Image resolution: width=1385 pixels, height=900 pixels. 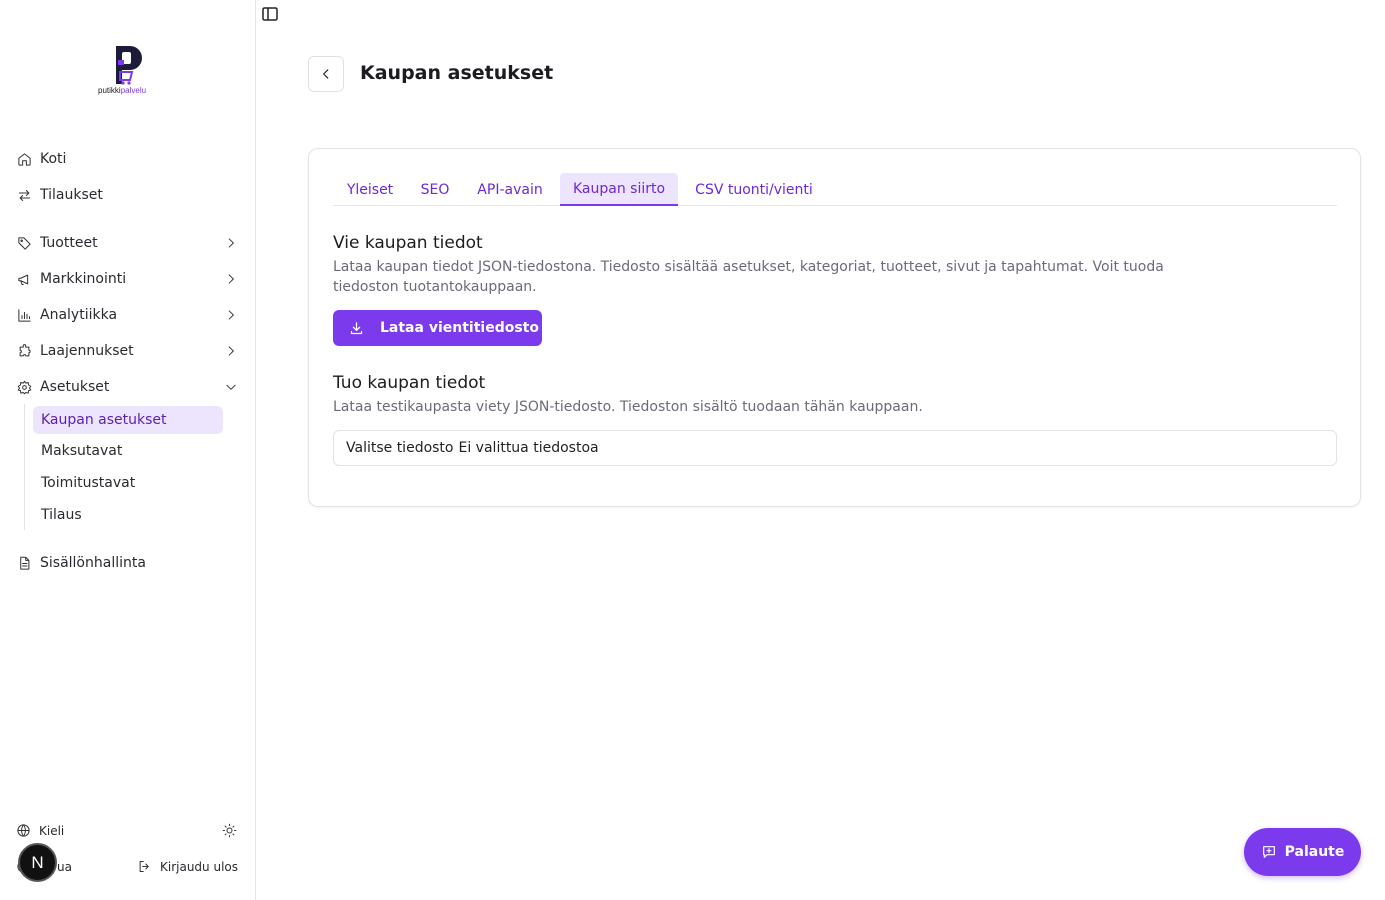 What do you see at coordinates (1314, 852) in the screenshot?
I see `feedback-label: Palaute` at bounding box center [1314, 852].